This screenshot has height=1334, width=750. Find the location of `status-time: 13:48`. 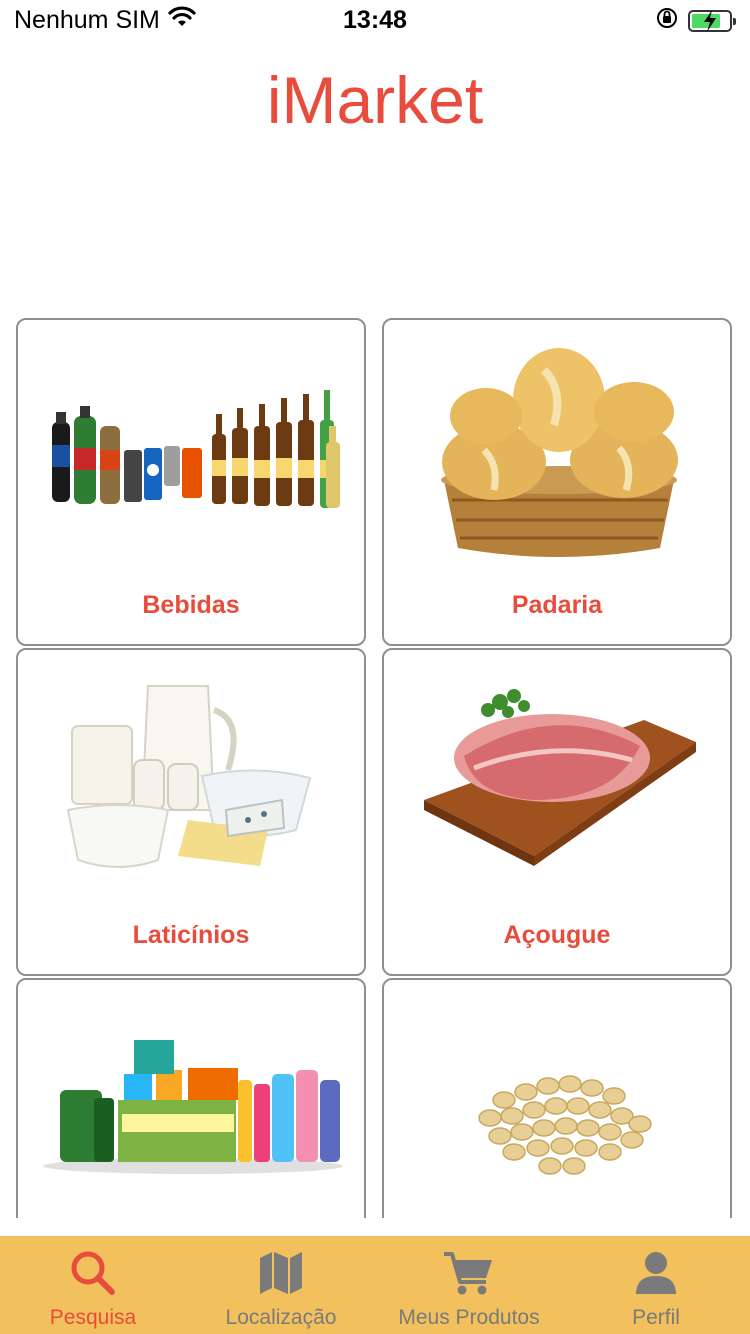

status-time: 13:48 is located at coordinates (375, 20).